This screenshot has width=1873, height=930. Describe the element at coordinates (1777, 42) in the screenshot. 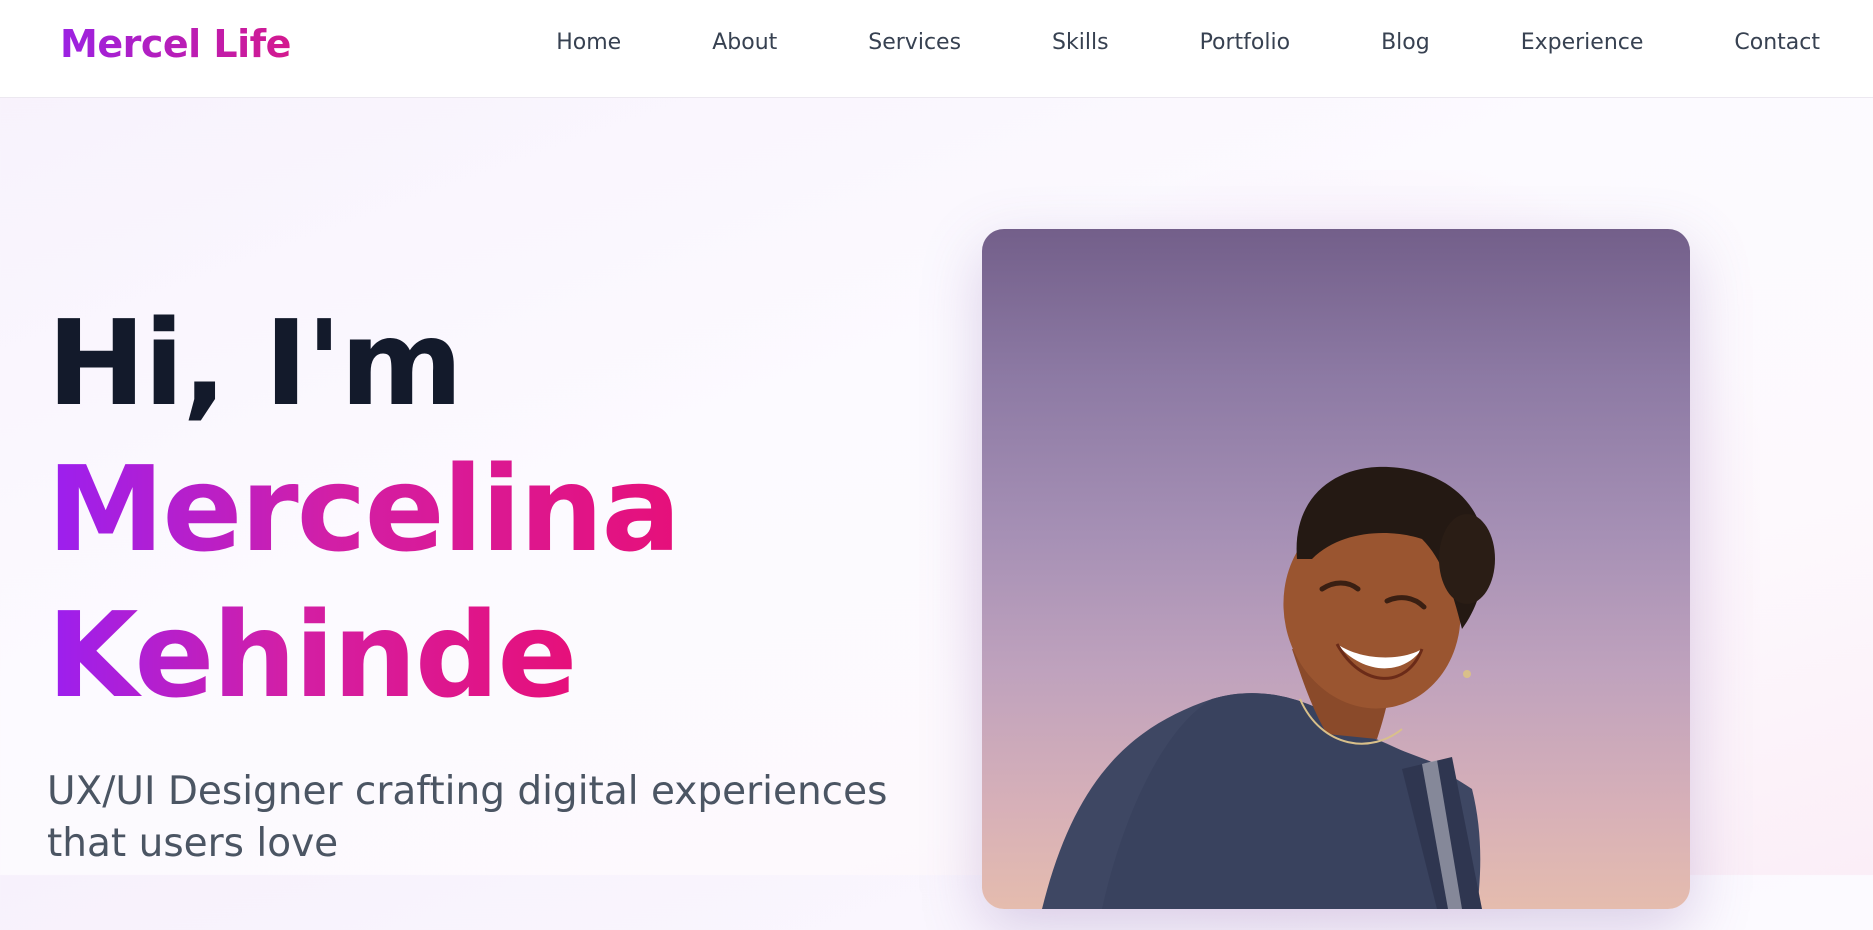

I see `nav-link-contact: Contact` at that location.